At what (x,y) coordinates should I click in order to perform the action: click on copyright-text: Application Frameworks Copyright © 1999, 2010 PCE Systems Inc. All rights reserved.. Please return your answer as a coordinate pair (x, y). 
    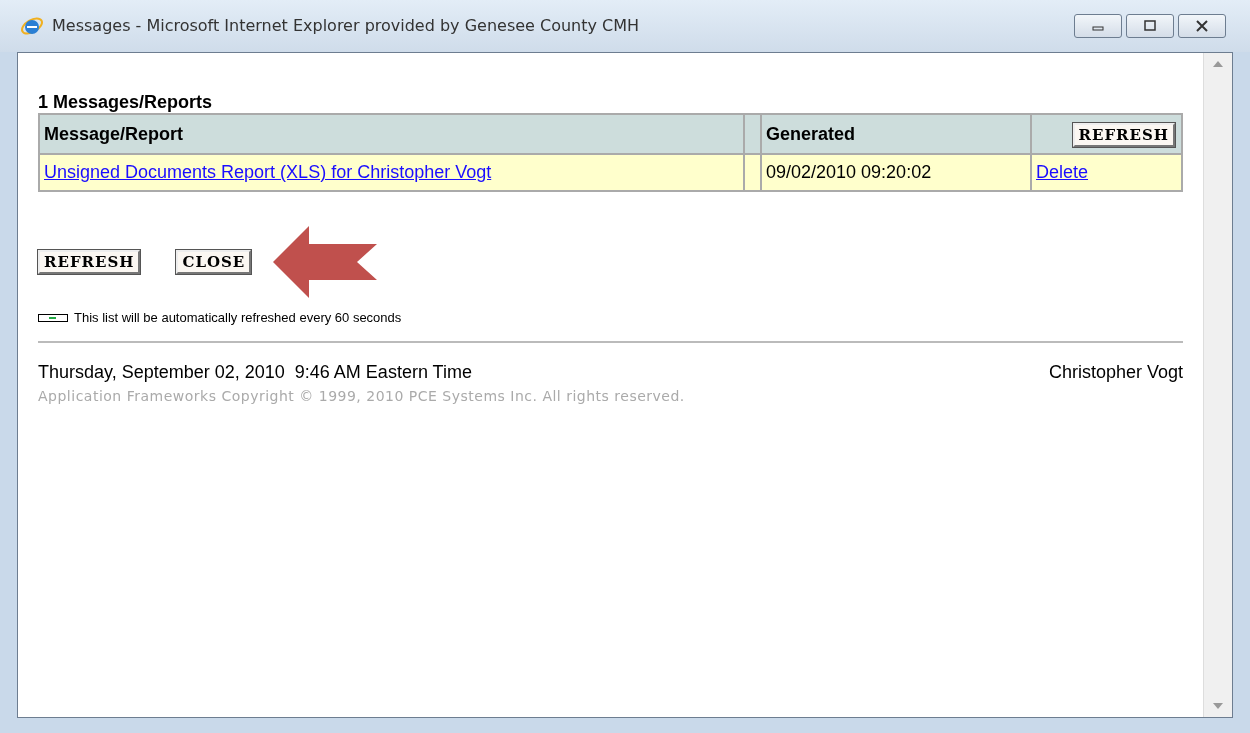
    Looking at the image, I should click on (362, 396).